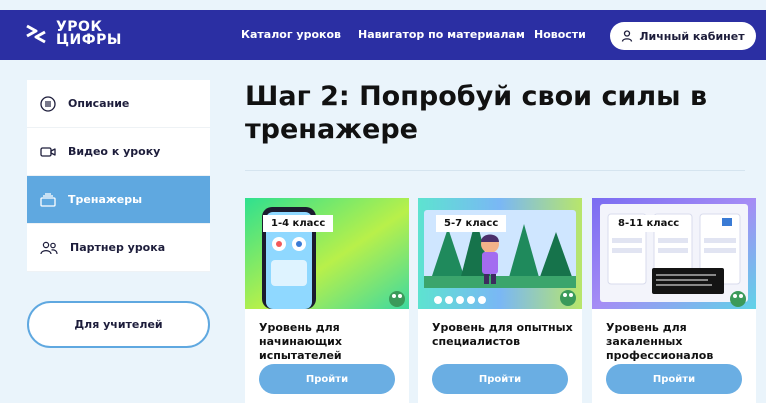 The height and width of the screenshot is (403, 766). What do you see at coordinates (327, 253) in the screenshot?
I see `card-illustration: 1-4 класс` at bounding box center [327, 253].